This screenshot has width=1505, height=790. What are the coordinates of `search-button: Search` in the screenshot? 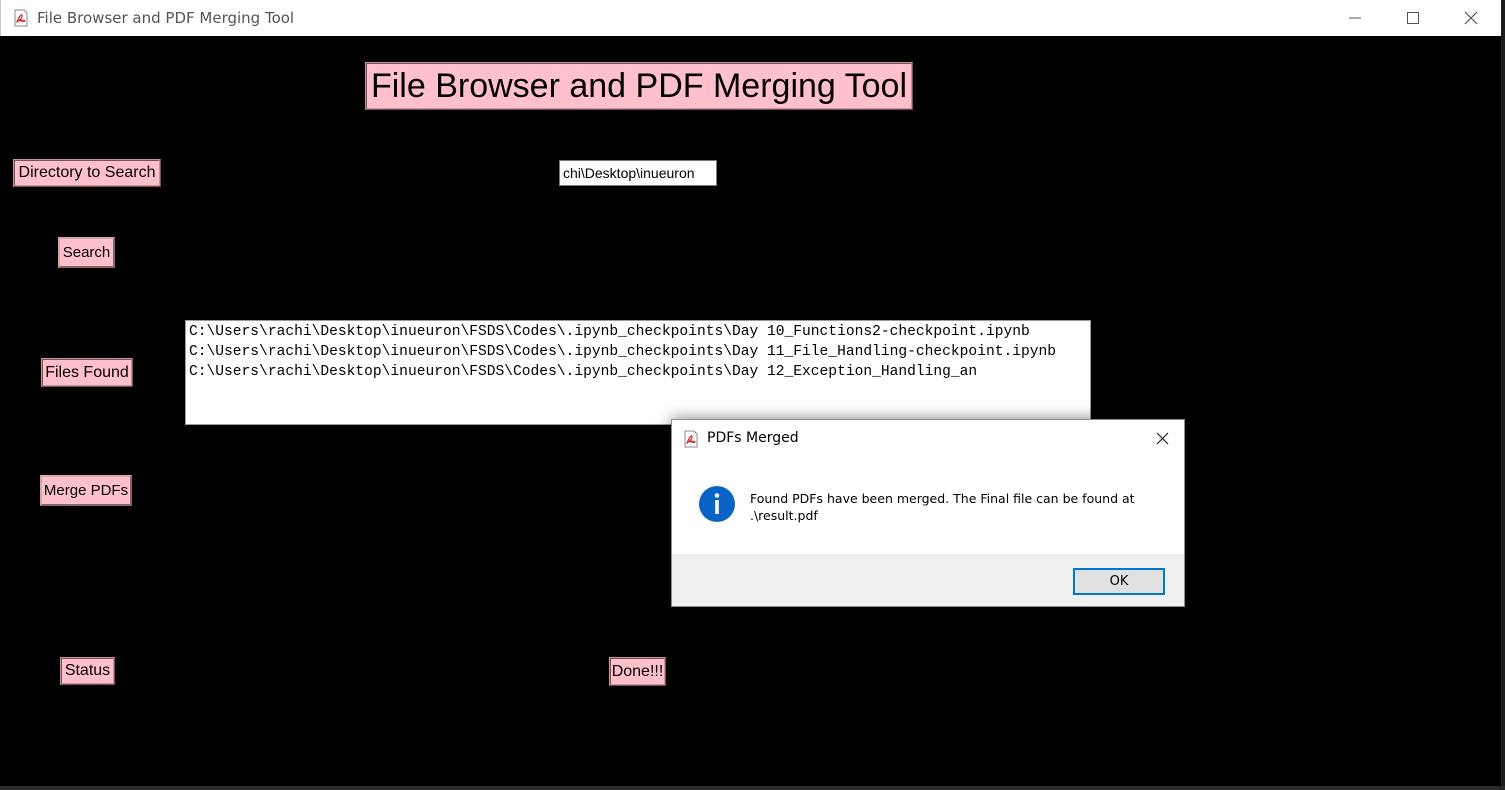 It's located at (86, 252).